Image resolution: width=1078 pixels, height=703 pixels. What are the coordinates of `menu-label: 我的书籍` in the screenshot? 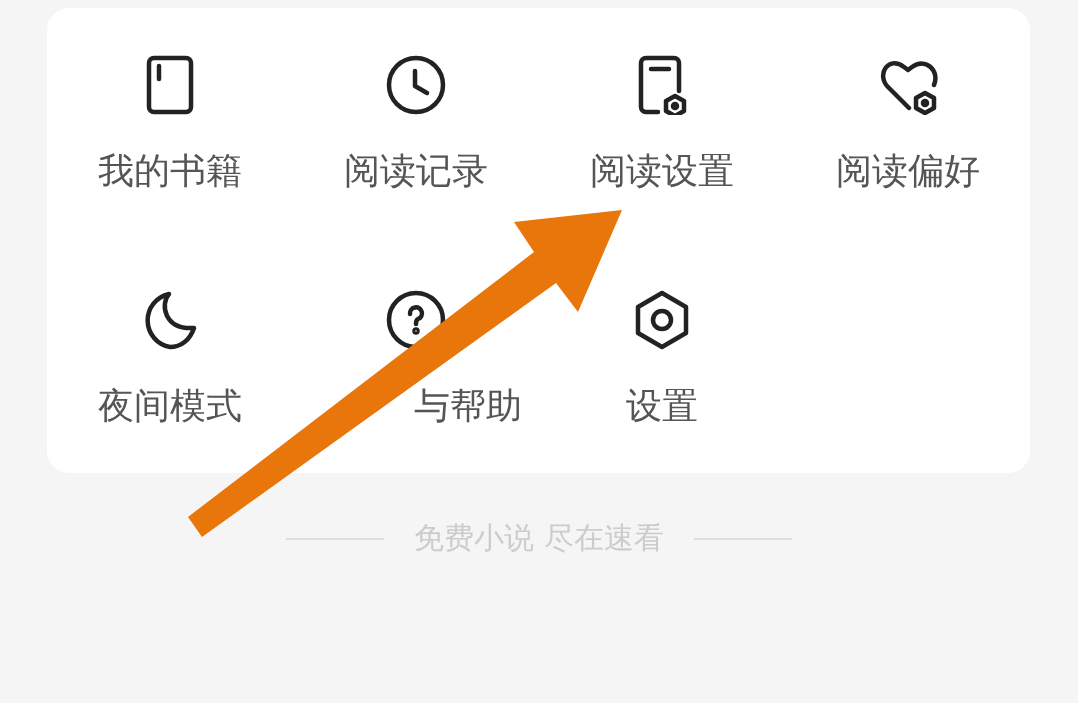 It's located at (170, 171).